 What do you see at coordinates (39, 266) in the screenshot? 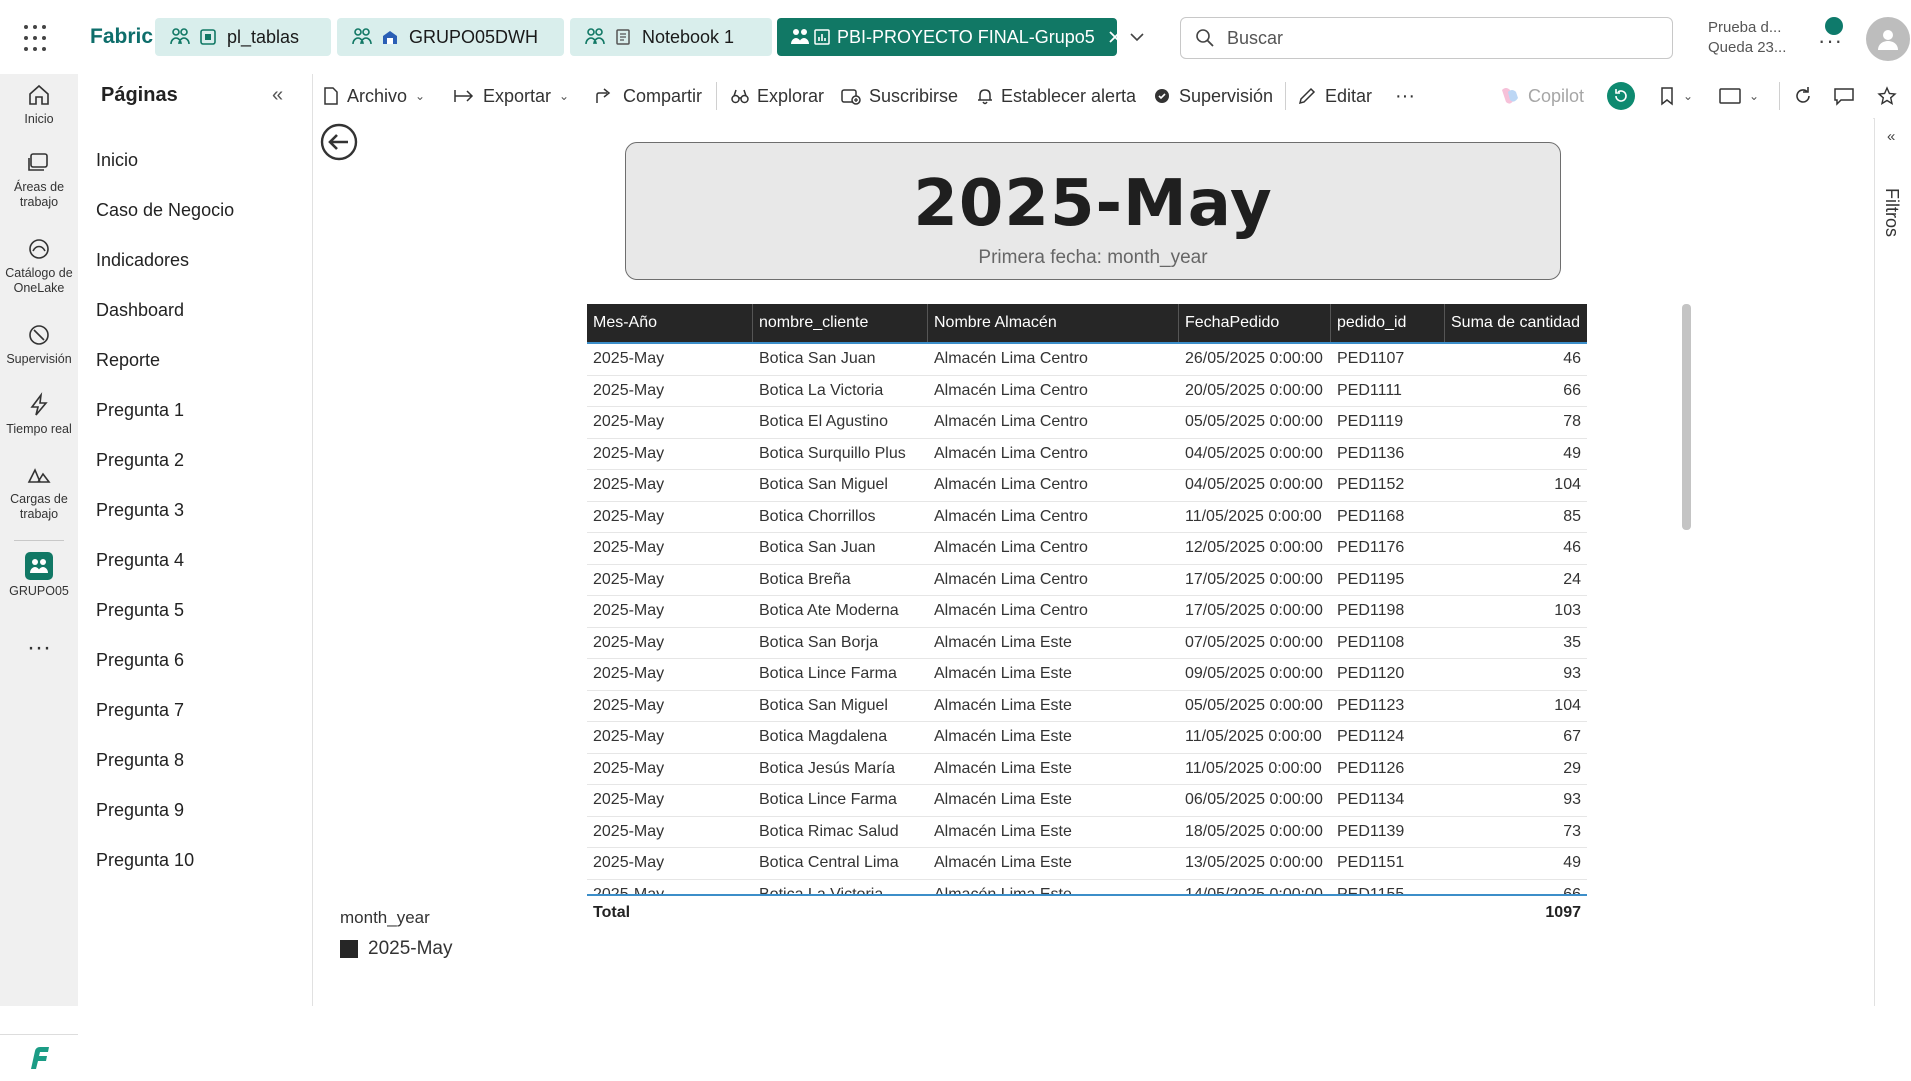
I see `rail-item-onelake: Catálogo de OneLake` at bounding box center [39, 266].